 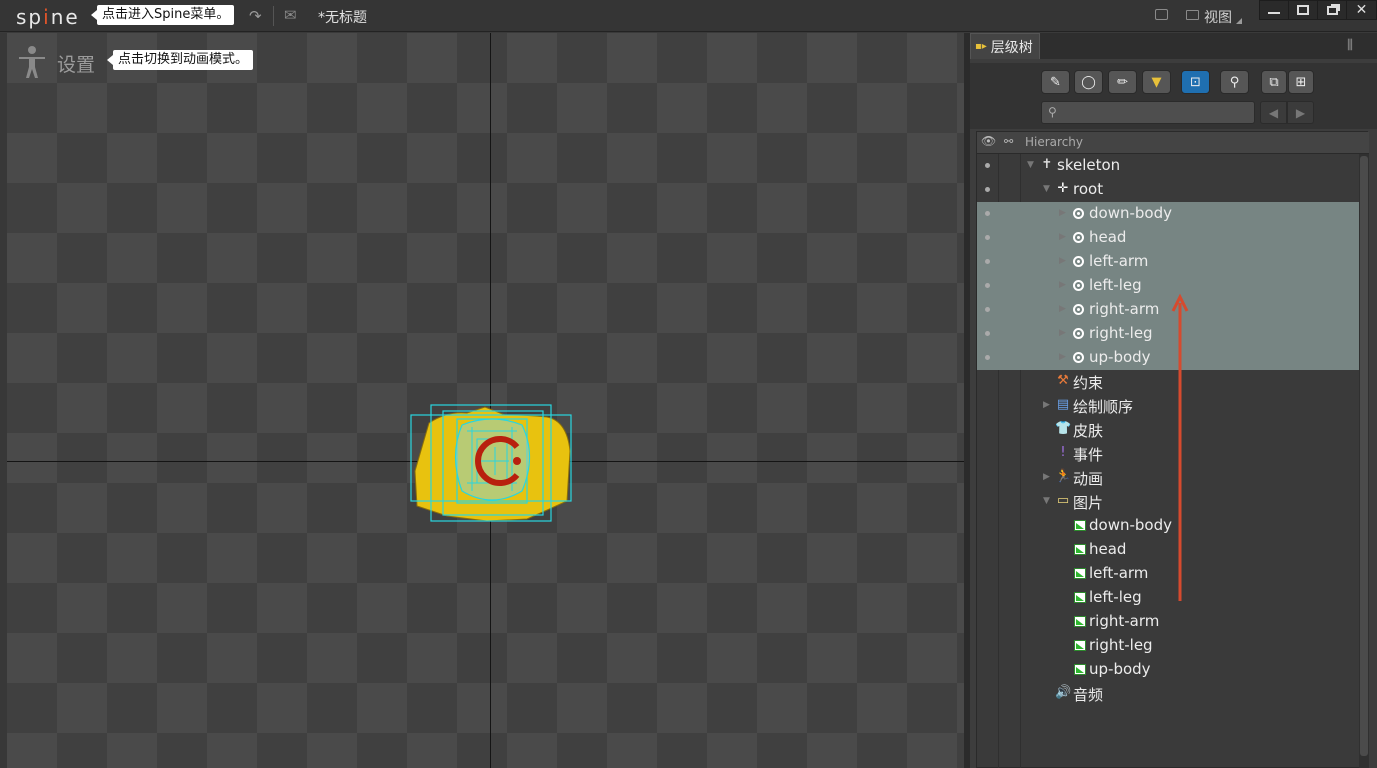 What do you see at coordinates (1172, 622) in the screenshot?
I see `tree-row: right-arm` at bounding box center [1172, 622].